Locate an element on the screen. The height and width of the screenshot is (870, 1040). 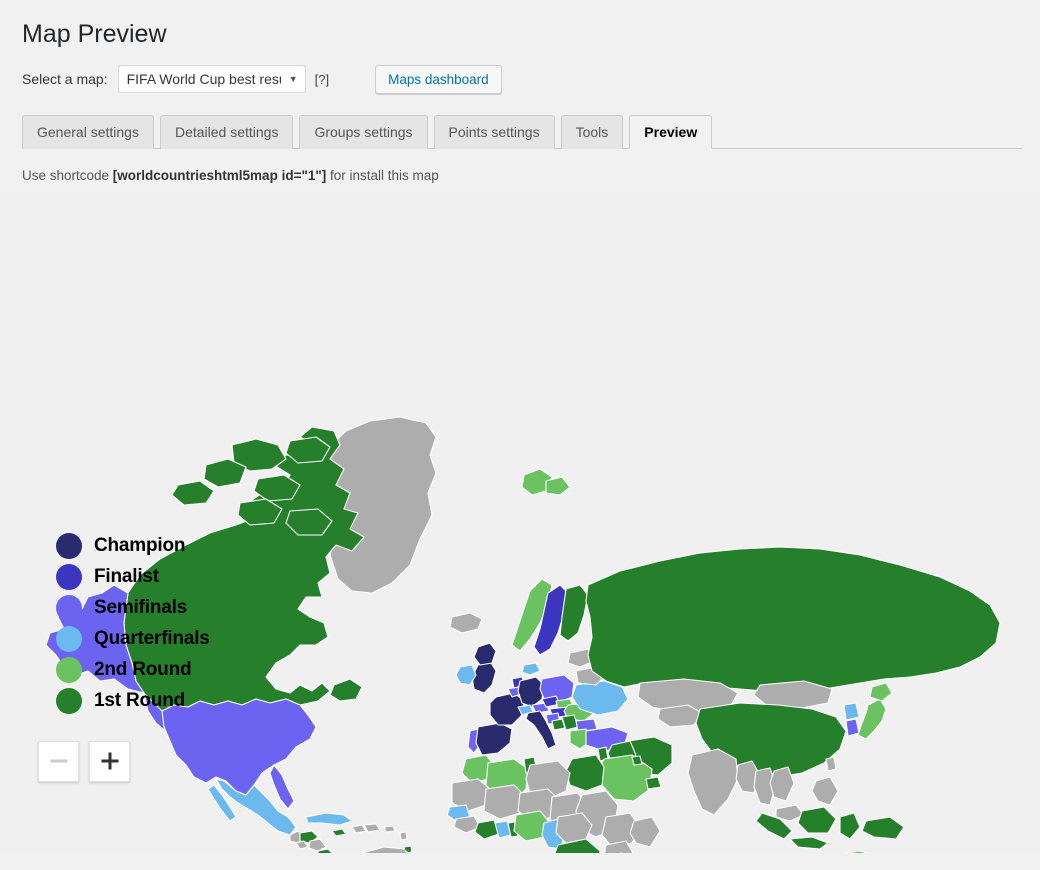
page-title: Map Preview is located at coordinates (94, 34).